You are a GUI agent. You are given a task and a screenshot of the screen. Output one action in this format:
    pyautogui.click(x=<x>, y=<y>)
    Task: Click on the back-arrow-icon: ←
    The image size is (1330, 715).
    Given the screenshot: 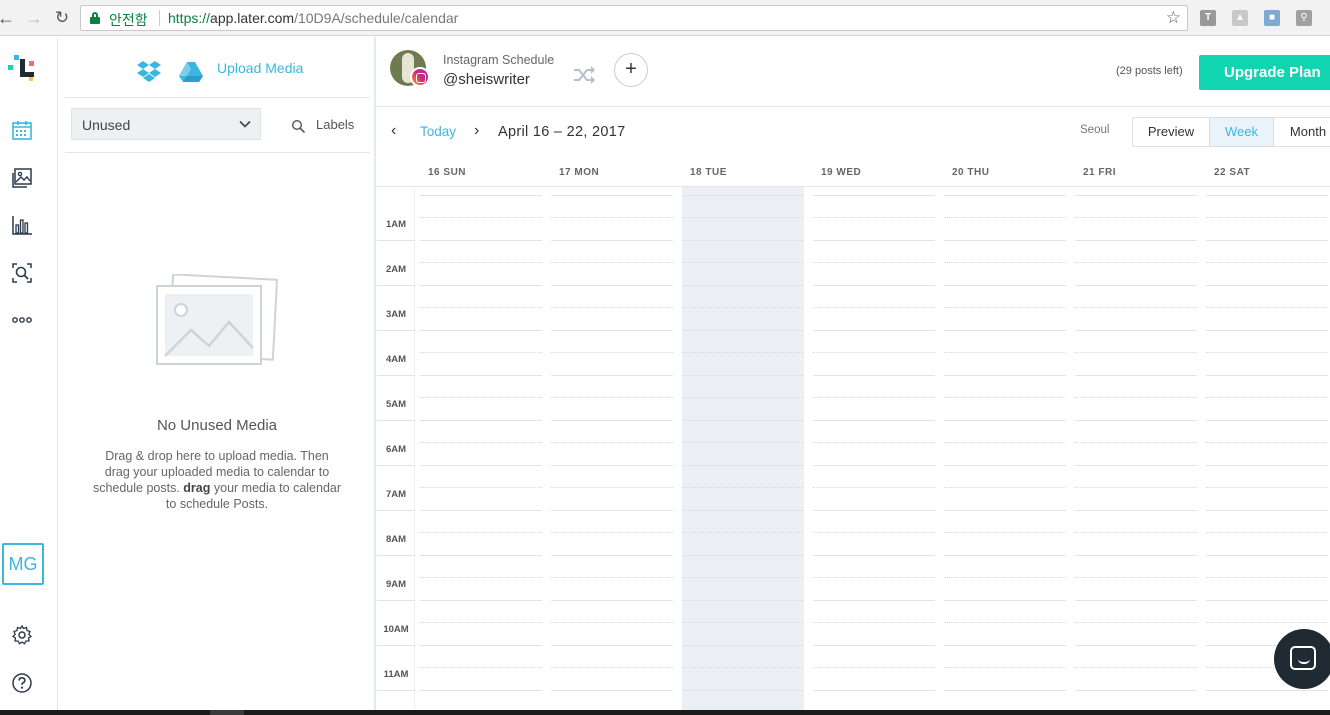 What is the action you would take?
    pyautogui.click(x=8, y=18)
    